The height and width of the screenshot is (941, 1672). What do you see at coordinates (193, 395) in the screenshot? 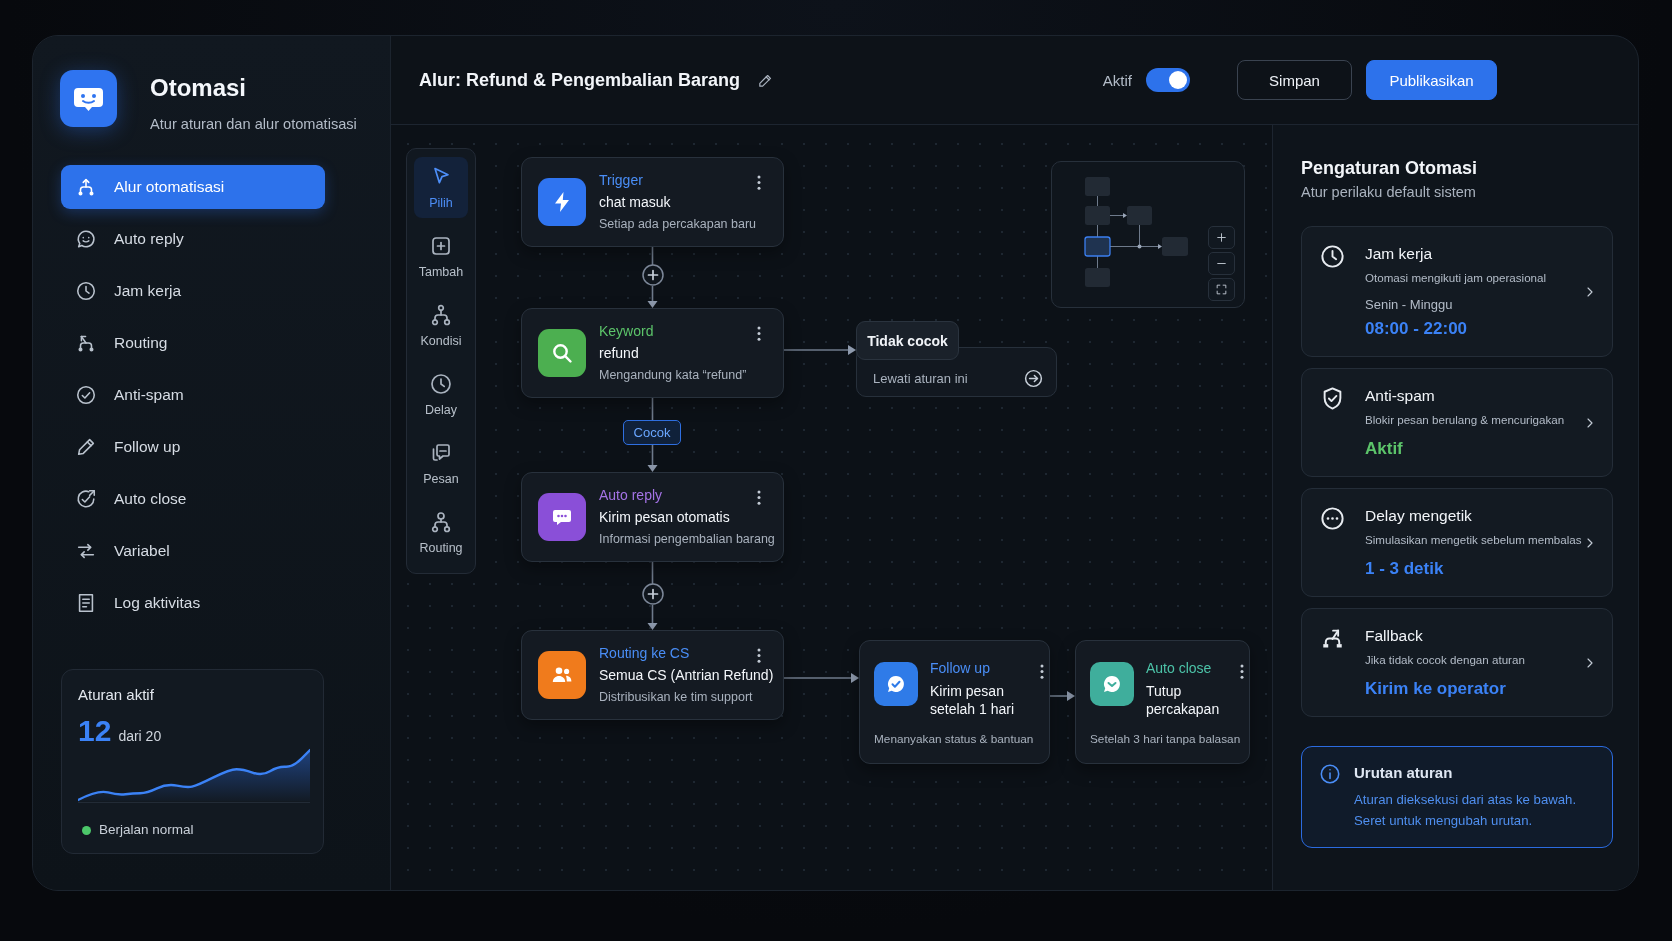
I see `nav-item: Anti-spam` at bounding box center [193, 395].